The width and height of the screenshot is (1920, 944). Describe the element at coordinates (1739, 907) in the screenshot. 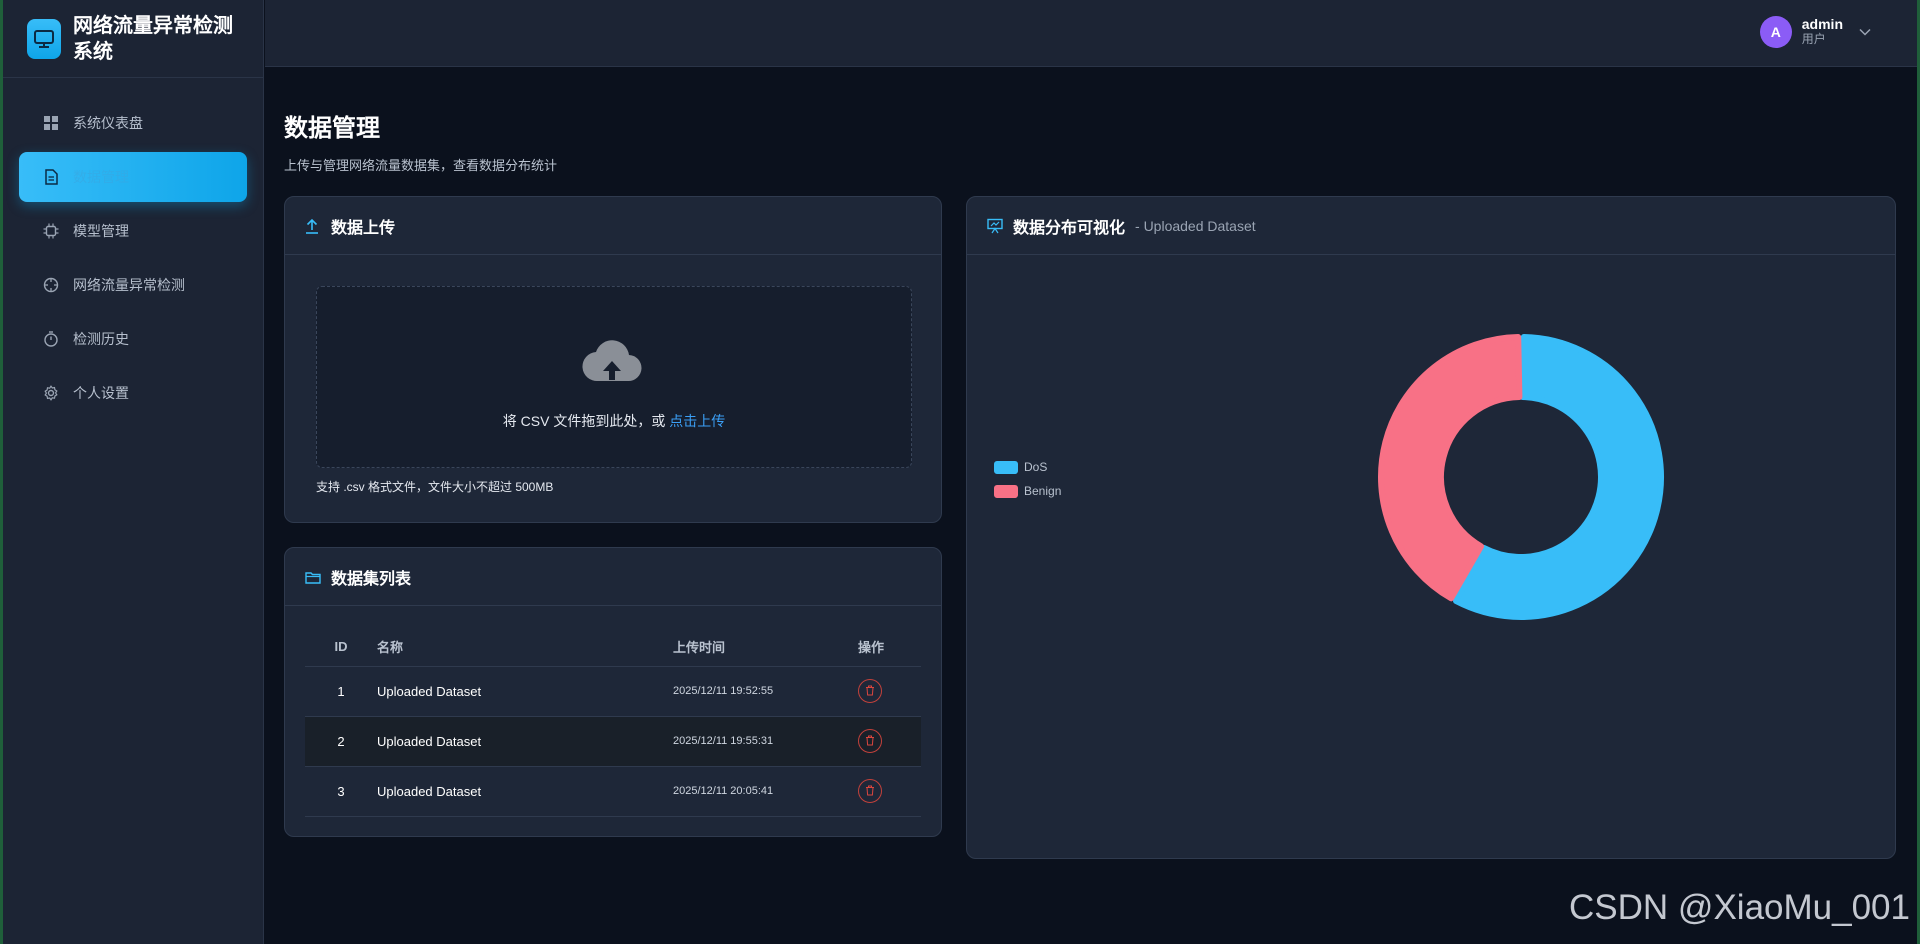

I see `watermark: CSDN @XiaoMu_001` at that location.